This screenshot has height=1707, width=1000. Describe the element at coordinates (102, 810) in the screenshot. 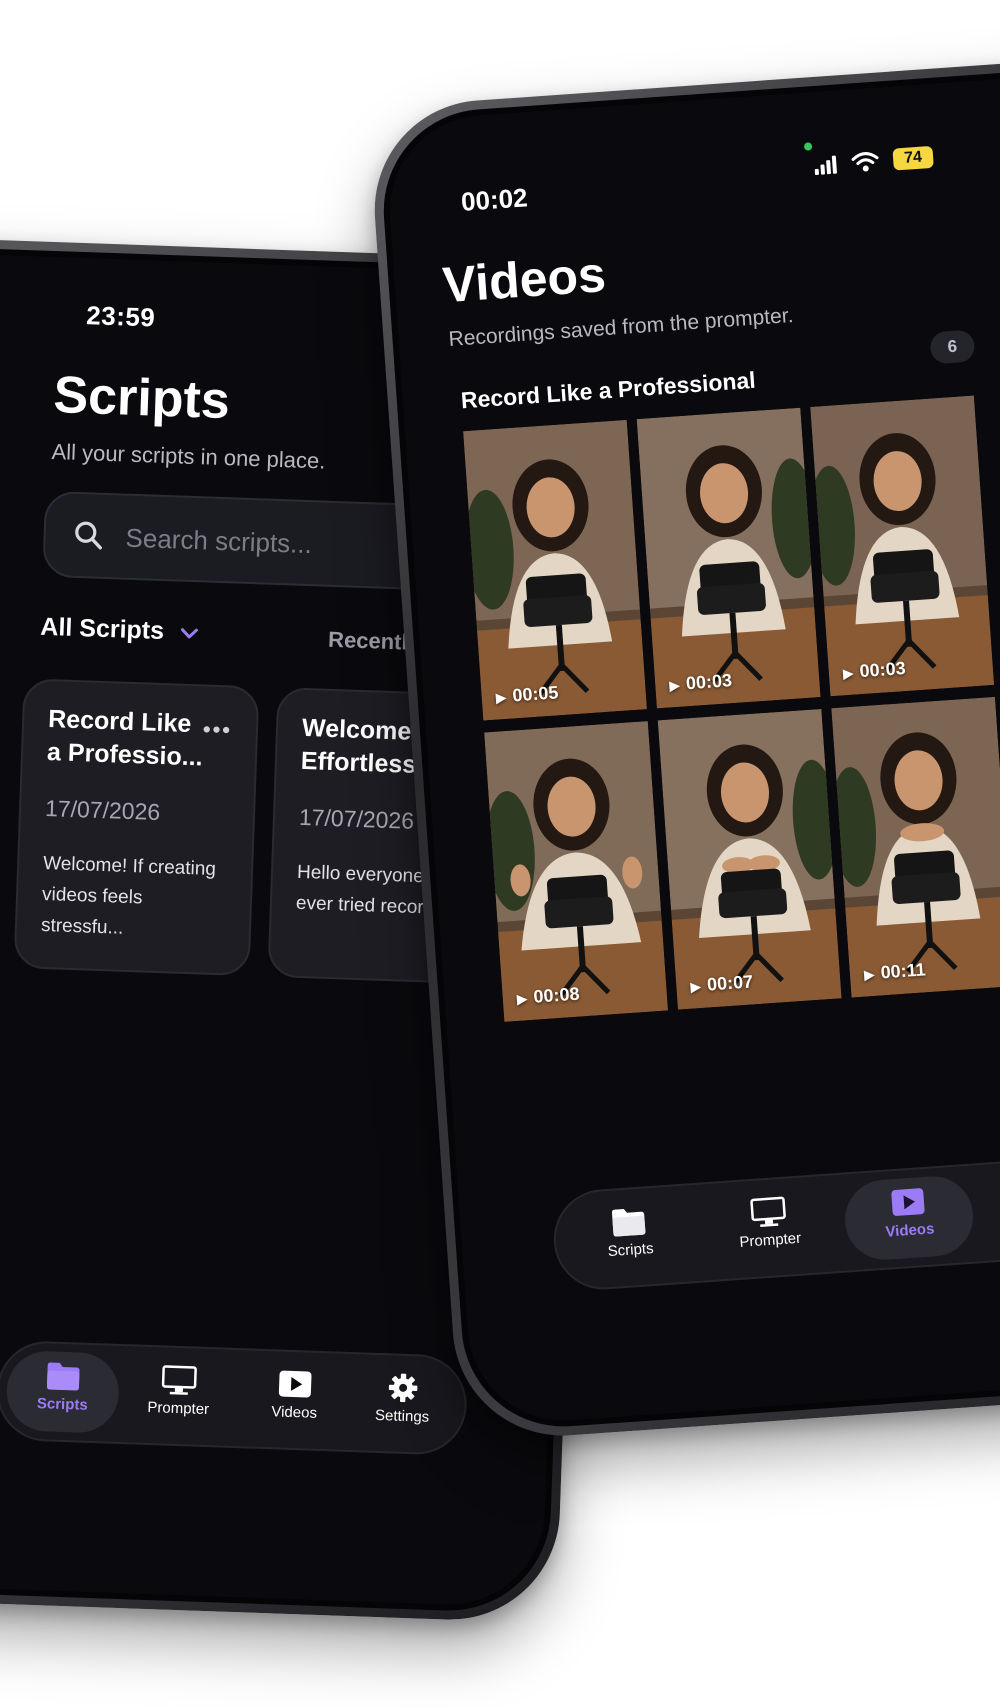

I see `card-date: 17/07/2026` at that location.